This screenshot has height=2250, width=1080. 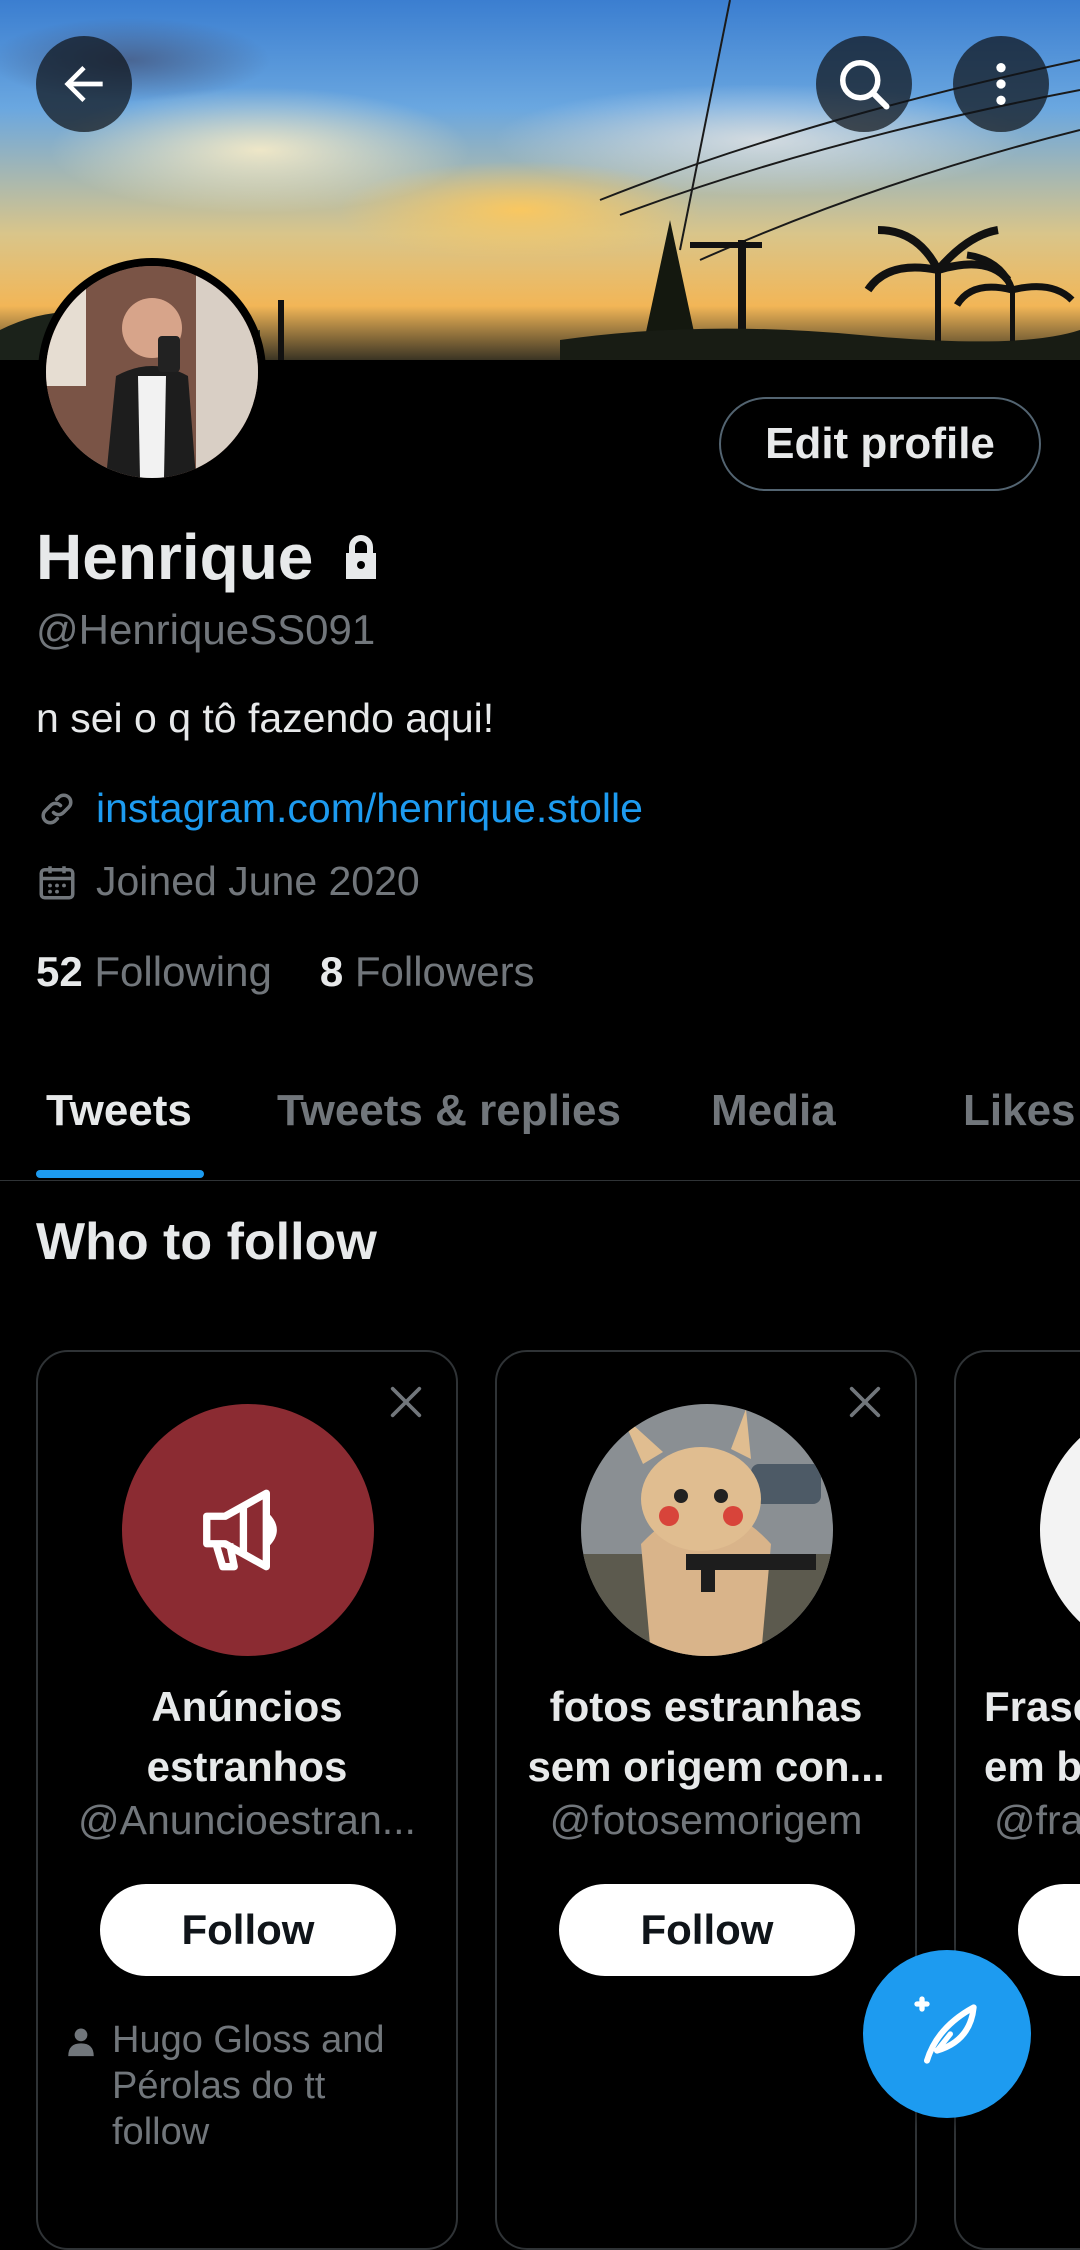 What do you see at coordinates (81, 2042) in the screenshot?
I see `person-icon` at bounding box center [81, 2042].